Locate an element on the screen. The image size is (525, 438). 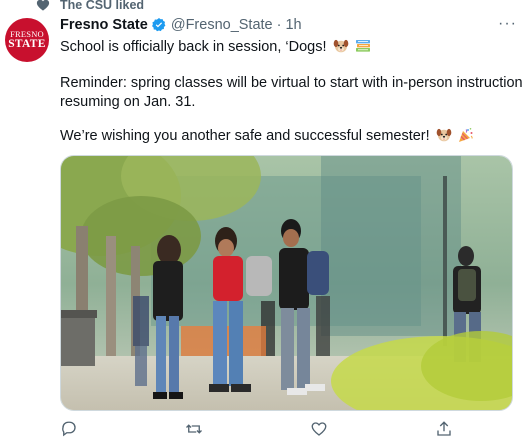
heart-icon is located at coordinates (43, 6).